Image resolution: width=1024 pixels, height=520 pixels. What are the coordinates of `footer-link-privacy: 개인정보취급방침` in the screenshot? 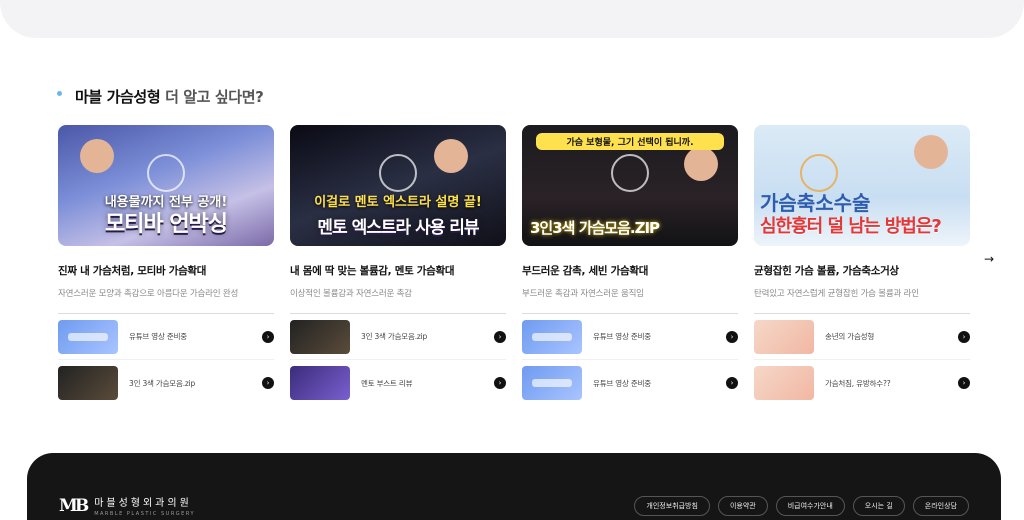 It's located at (672, 506).